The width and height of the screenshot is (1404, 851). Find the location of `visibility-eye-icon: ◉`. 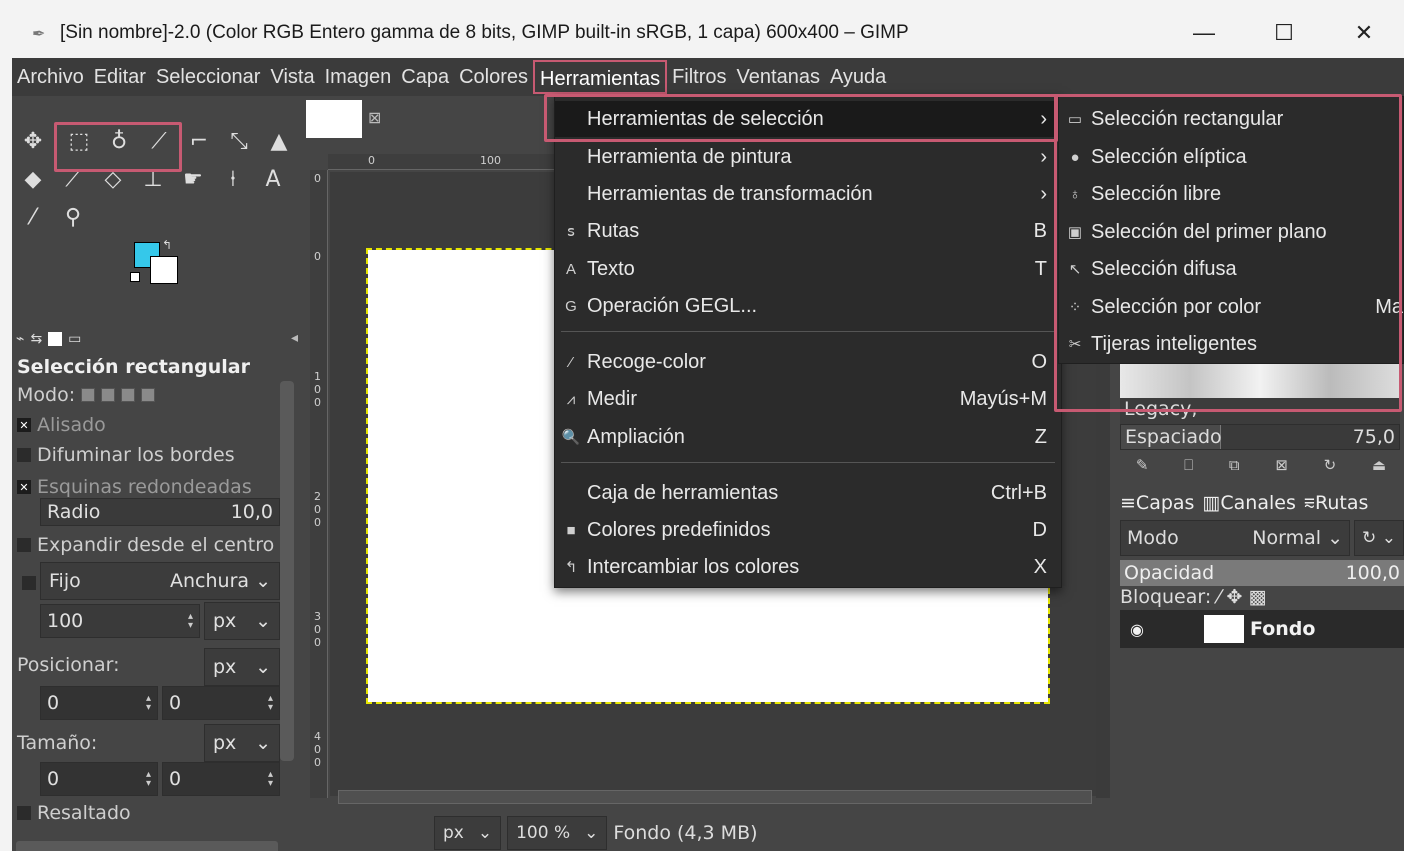

visibility-eye-icon: ◉ is located at coordinates (1137, 629).